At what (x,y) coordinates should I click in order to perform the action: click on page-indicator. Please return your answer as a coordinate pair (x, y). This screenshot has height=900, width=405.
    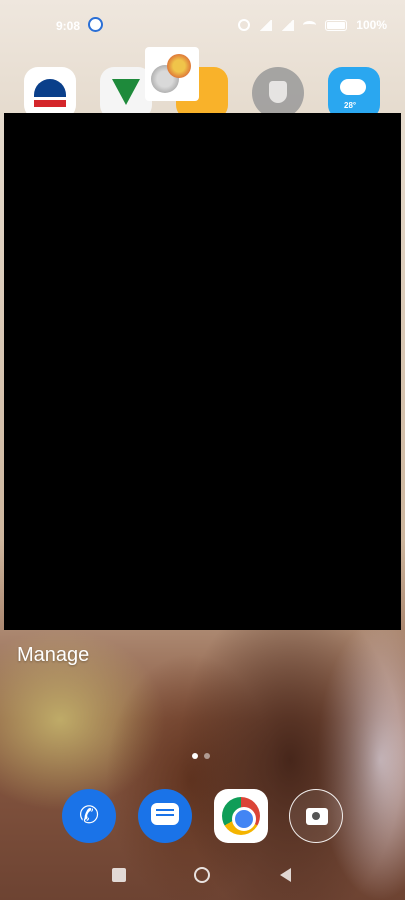
    Looking at the image, I should click on (201, 756).